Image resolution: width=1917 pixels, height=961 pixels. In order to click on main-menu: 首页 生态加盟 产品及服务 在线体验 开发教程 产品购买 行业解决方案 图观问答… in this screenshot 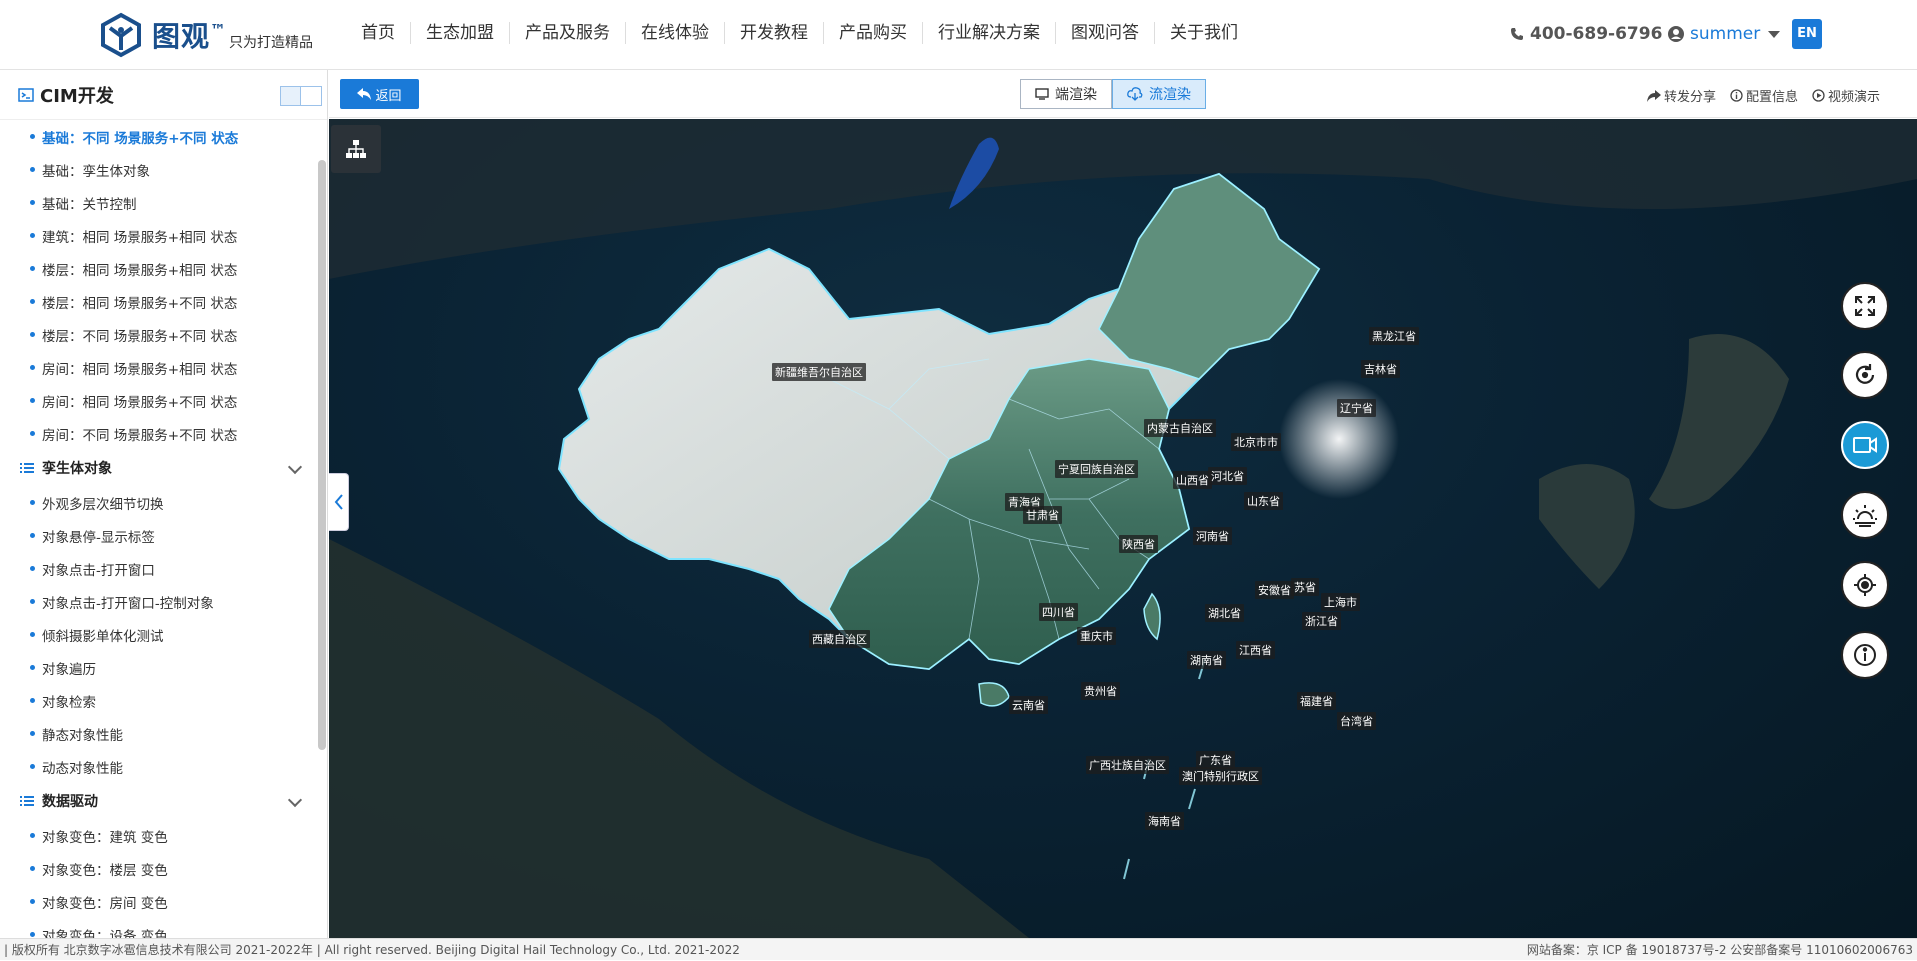, I will do `click(799, 33)`.